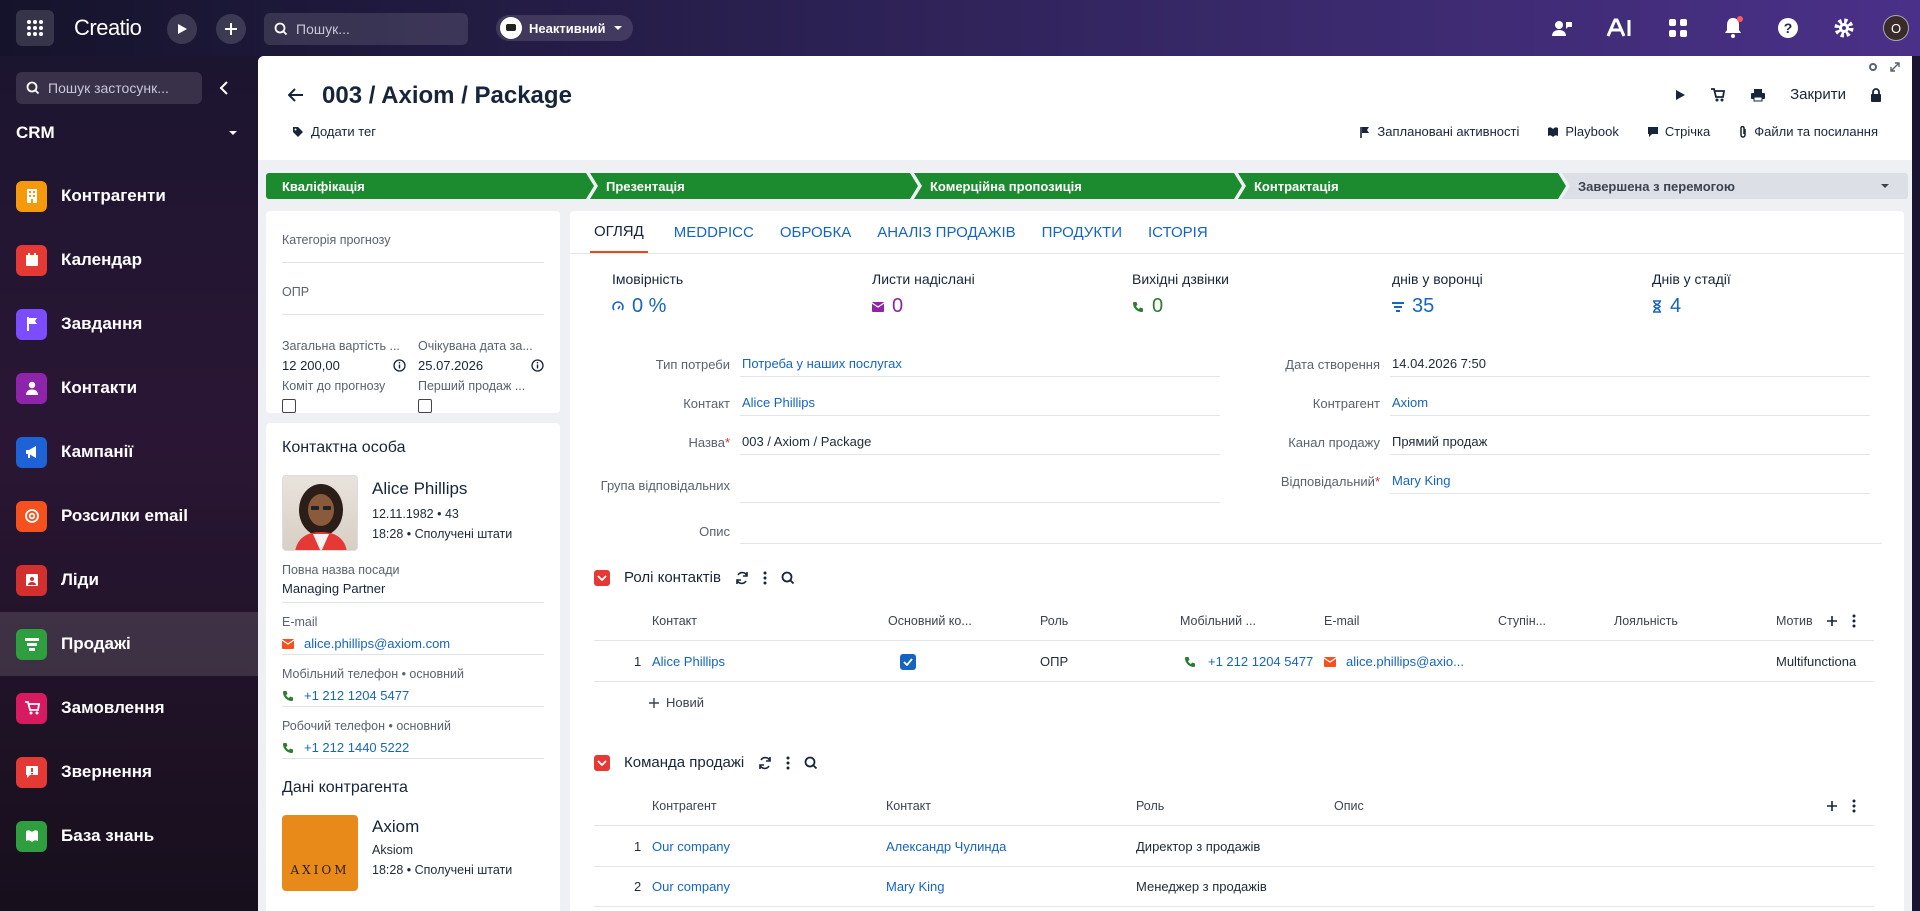  Describe the element at coordinates (1630, 481) in the screenshot. I see `field-value: Mary King` at that location.